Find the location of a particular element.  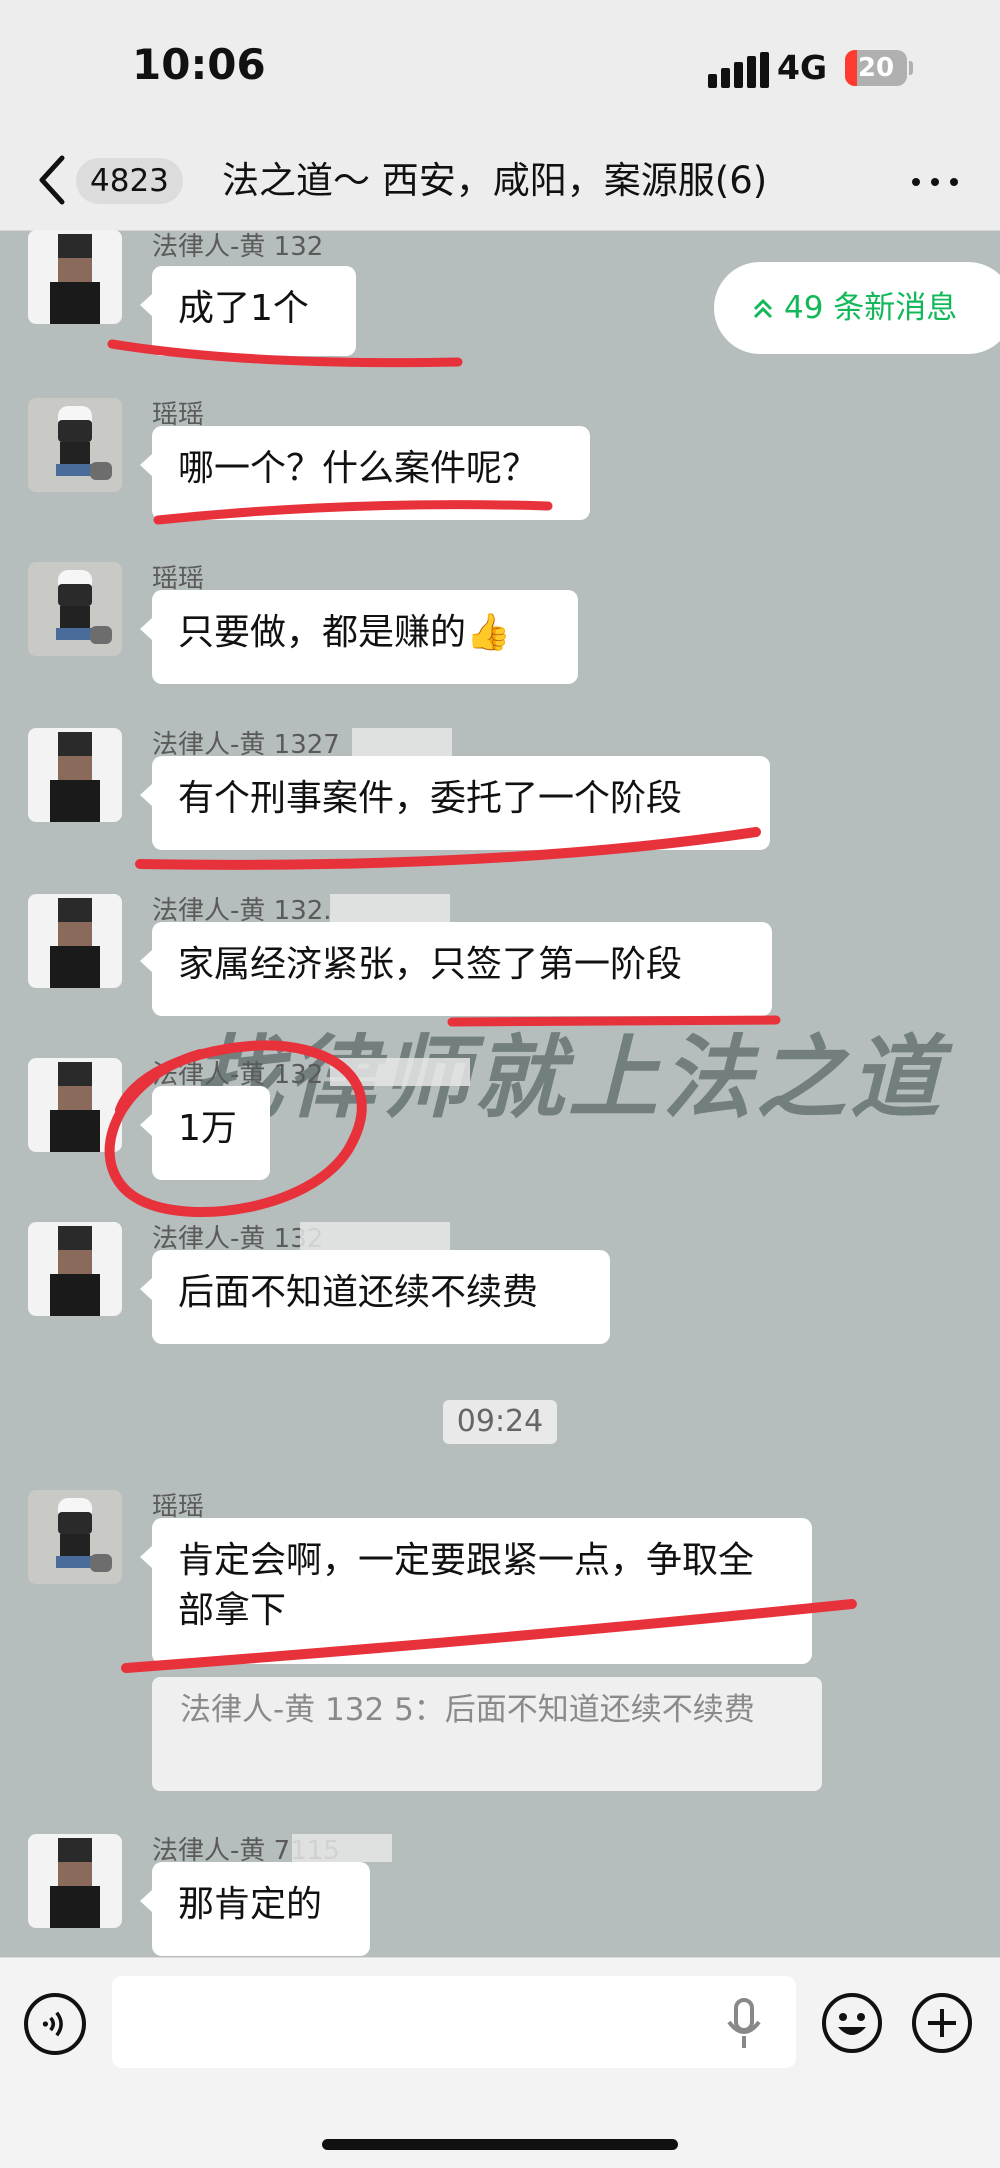

new-messages-button: 49 条新消息 is located at coordinates (857, 308).